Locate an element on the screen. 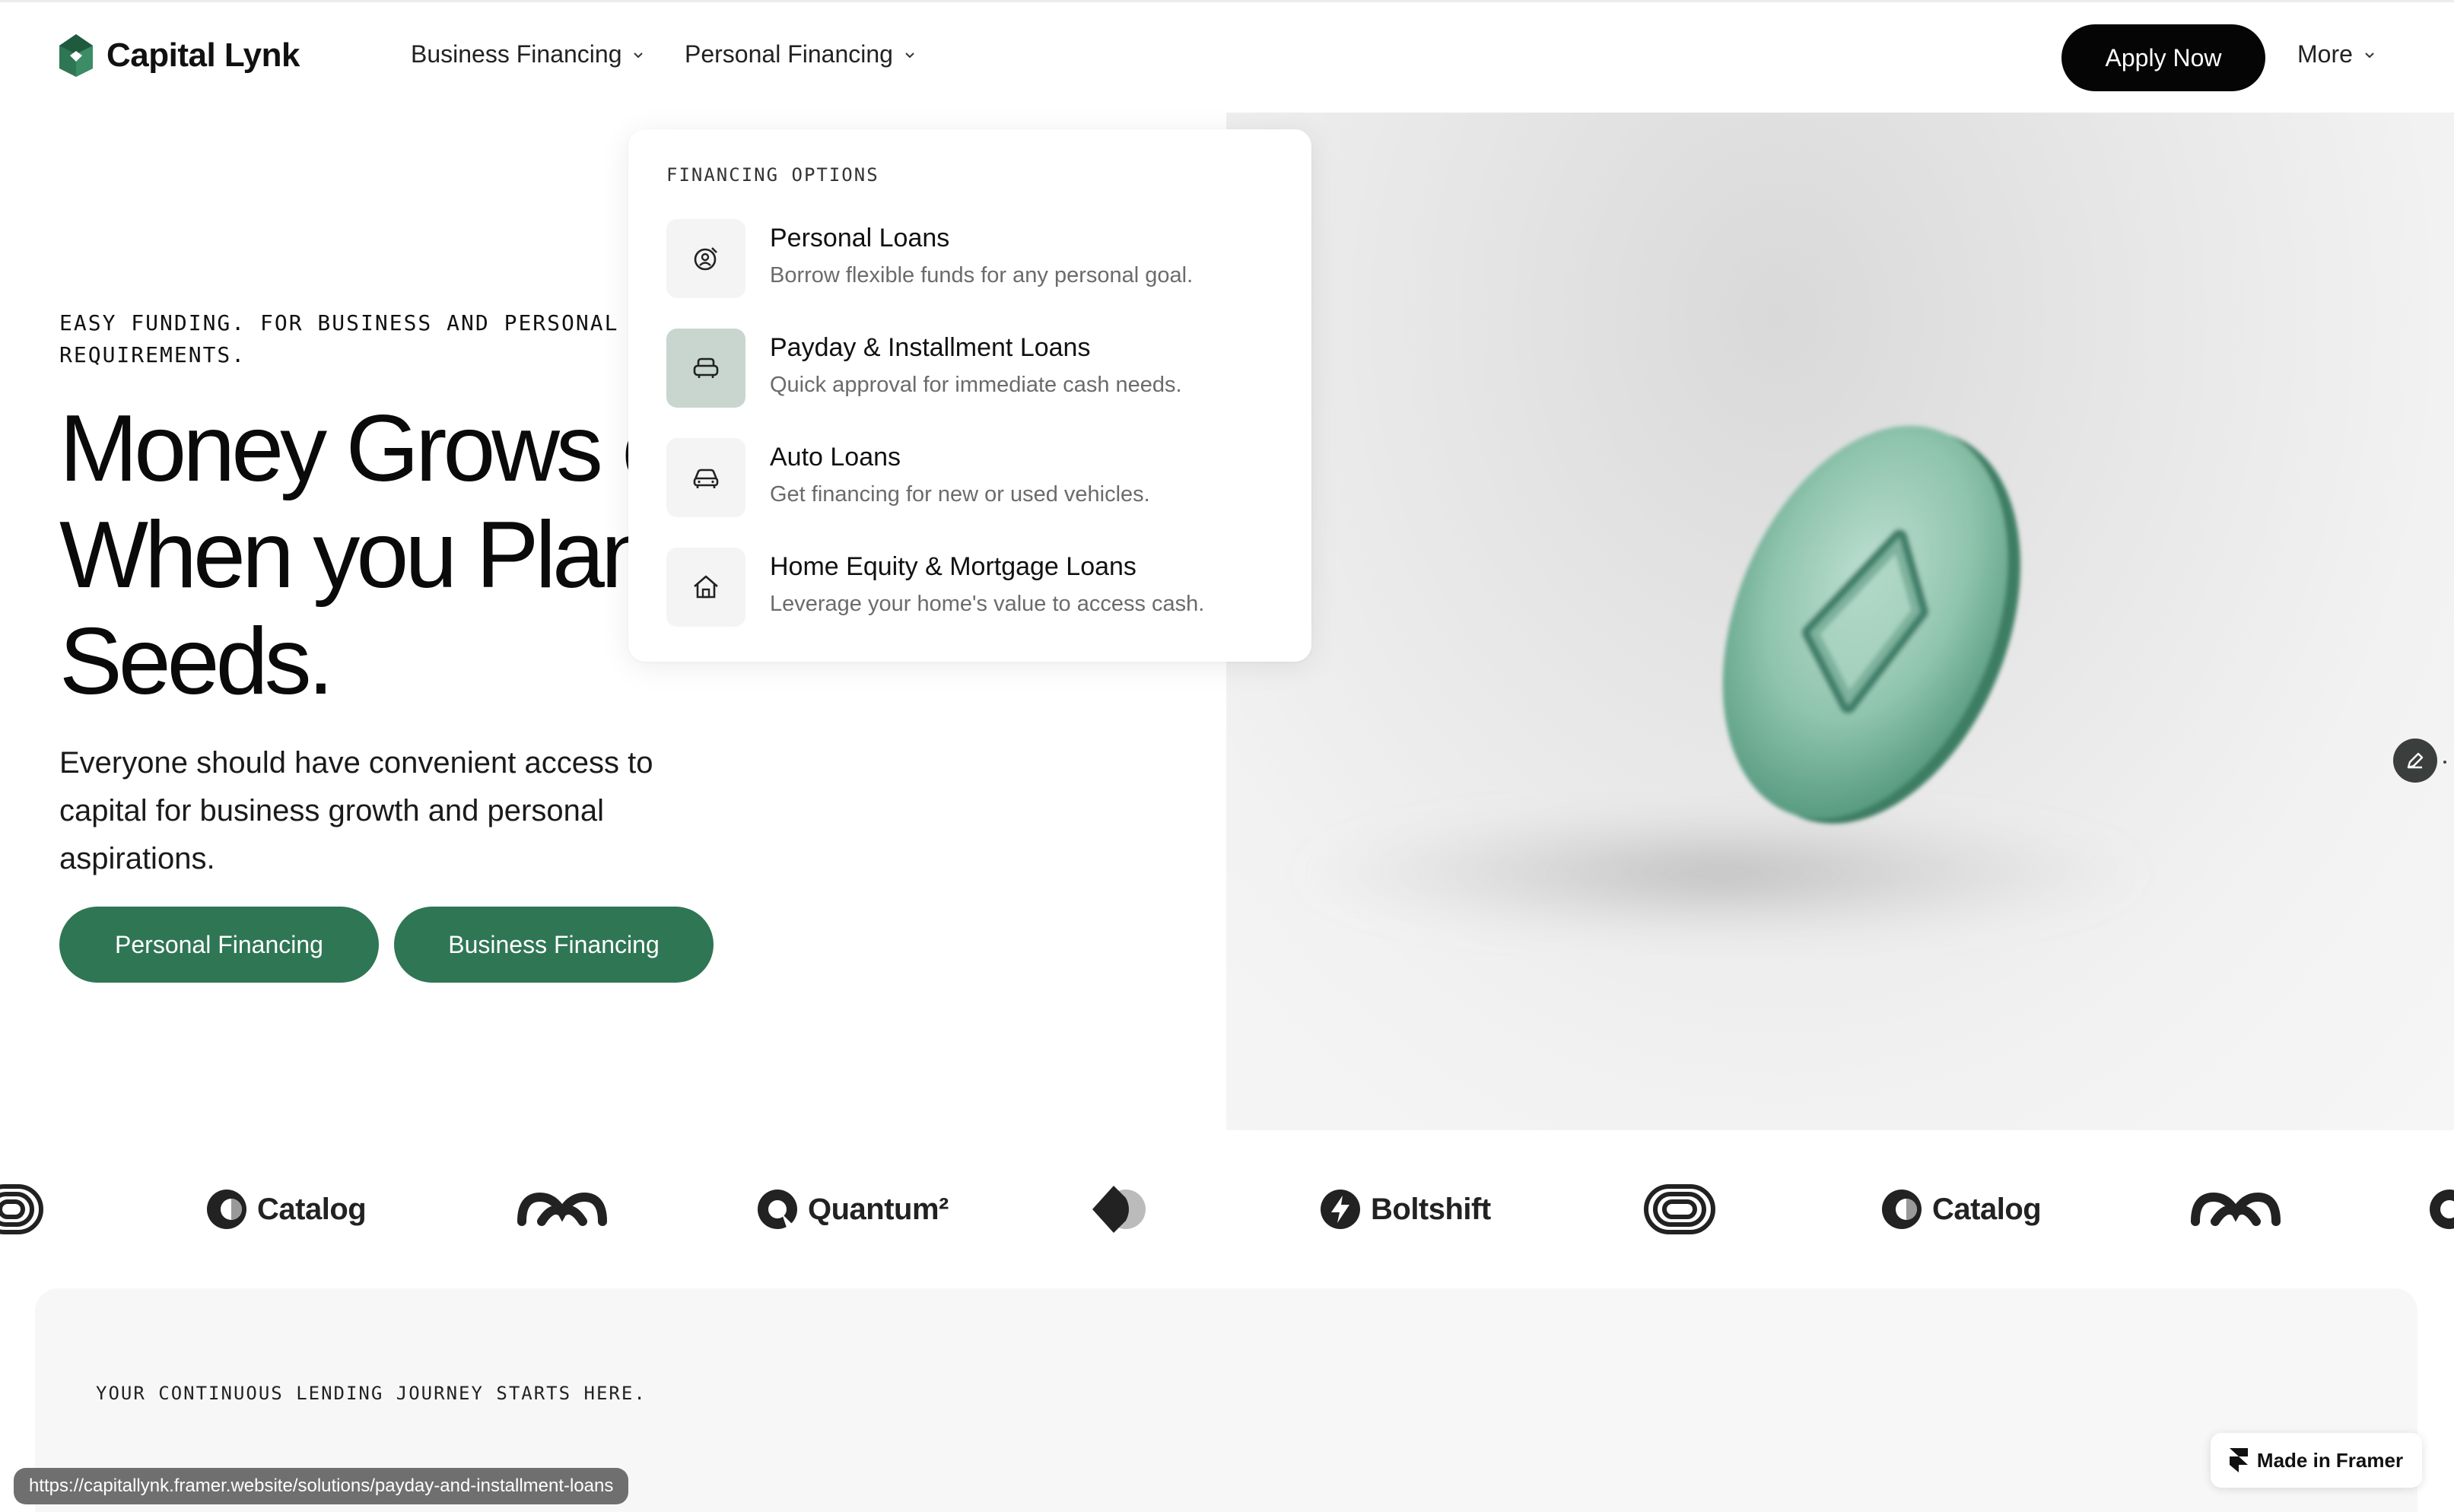 This screenshot has height=1512, width=2454. bolt-logo-icon is located at coordinates (1340, 1210).